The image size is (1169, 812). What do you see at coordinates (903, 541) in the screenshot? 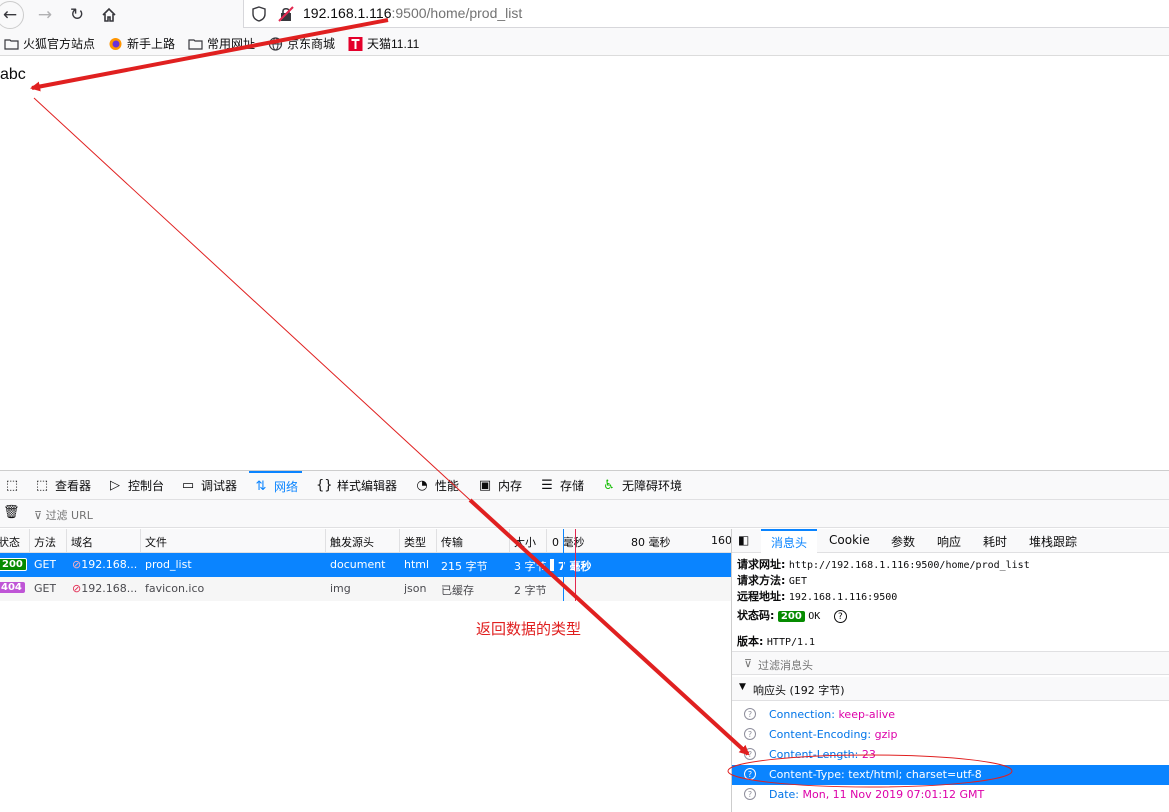
I see `tab-params: 参数` at bounding box center [903, 541].